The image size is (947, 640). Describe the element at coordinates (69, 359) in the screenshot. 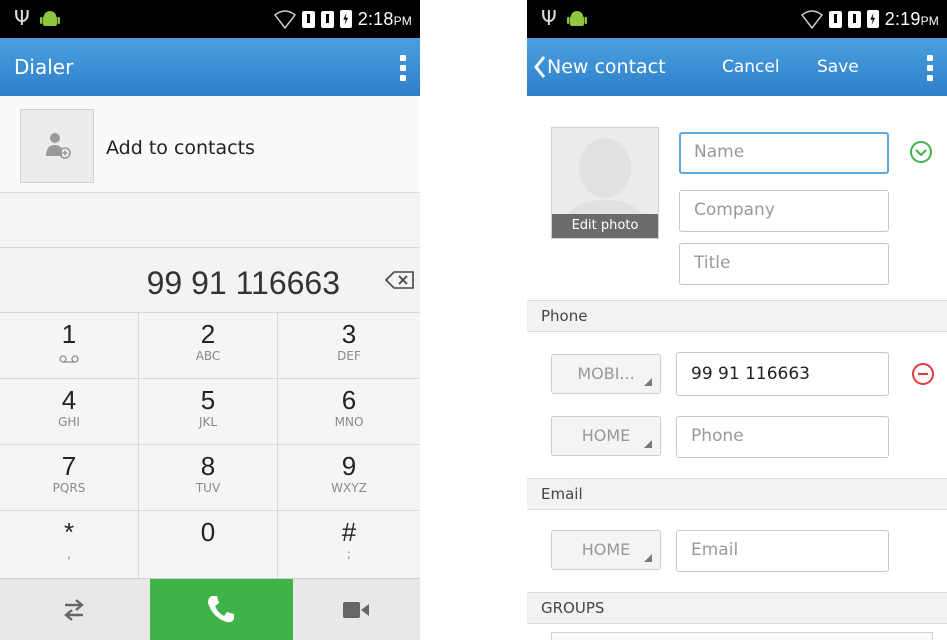

I see `voicemail-icon` at that location.